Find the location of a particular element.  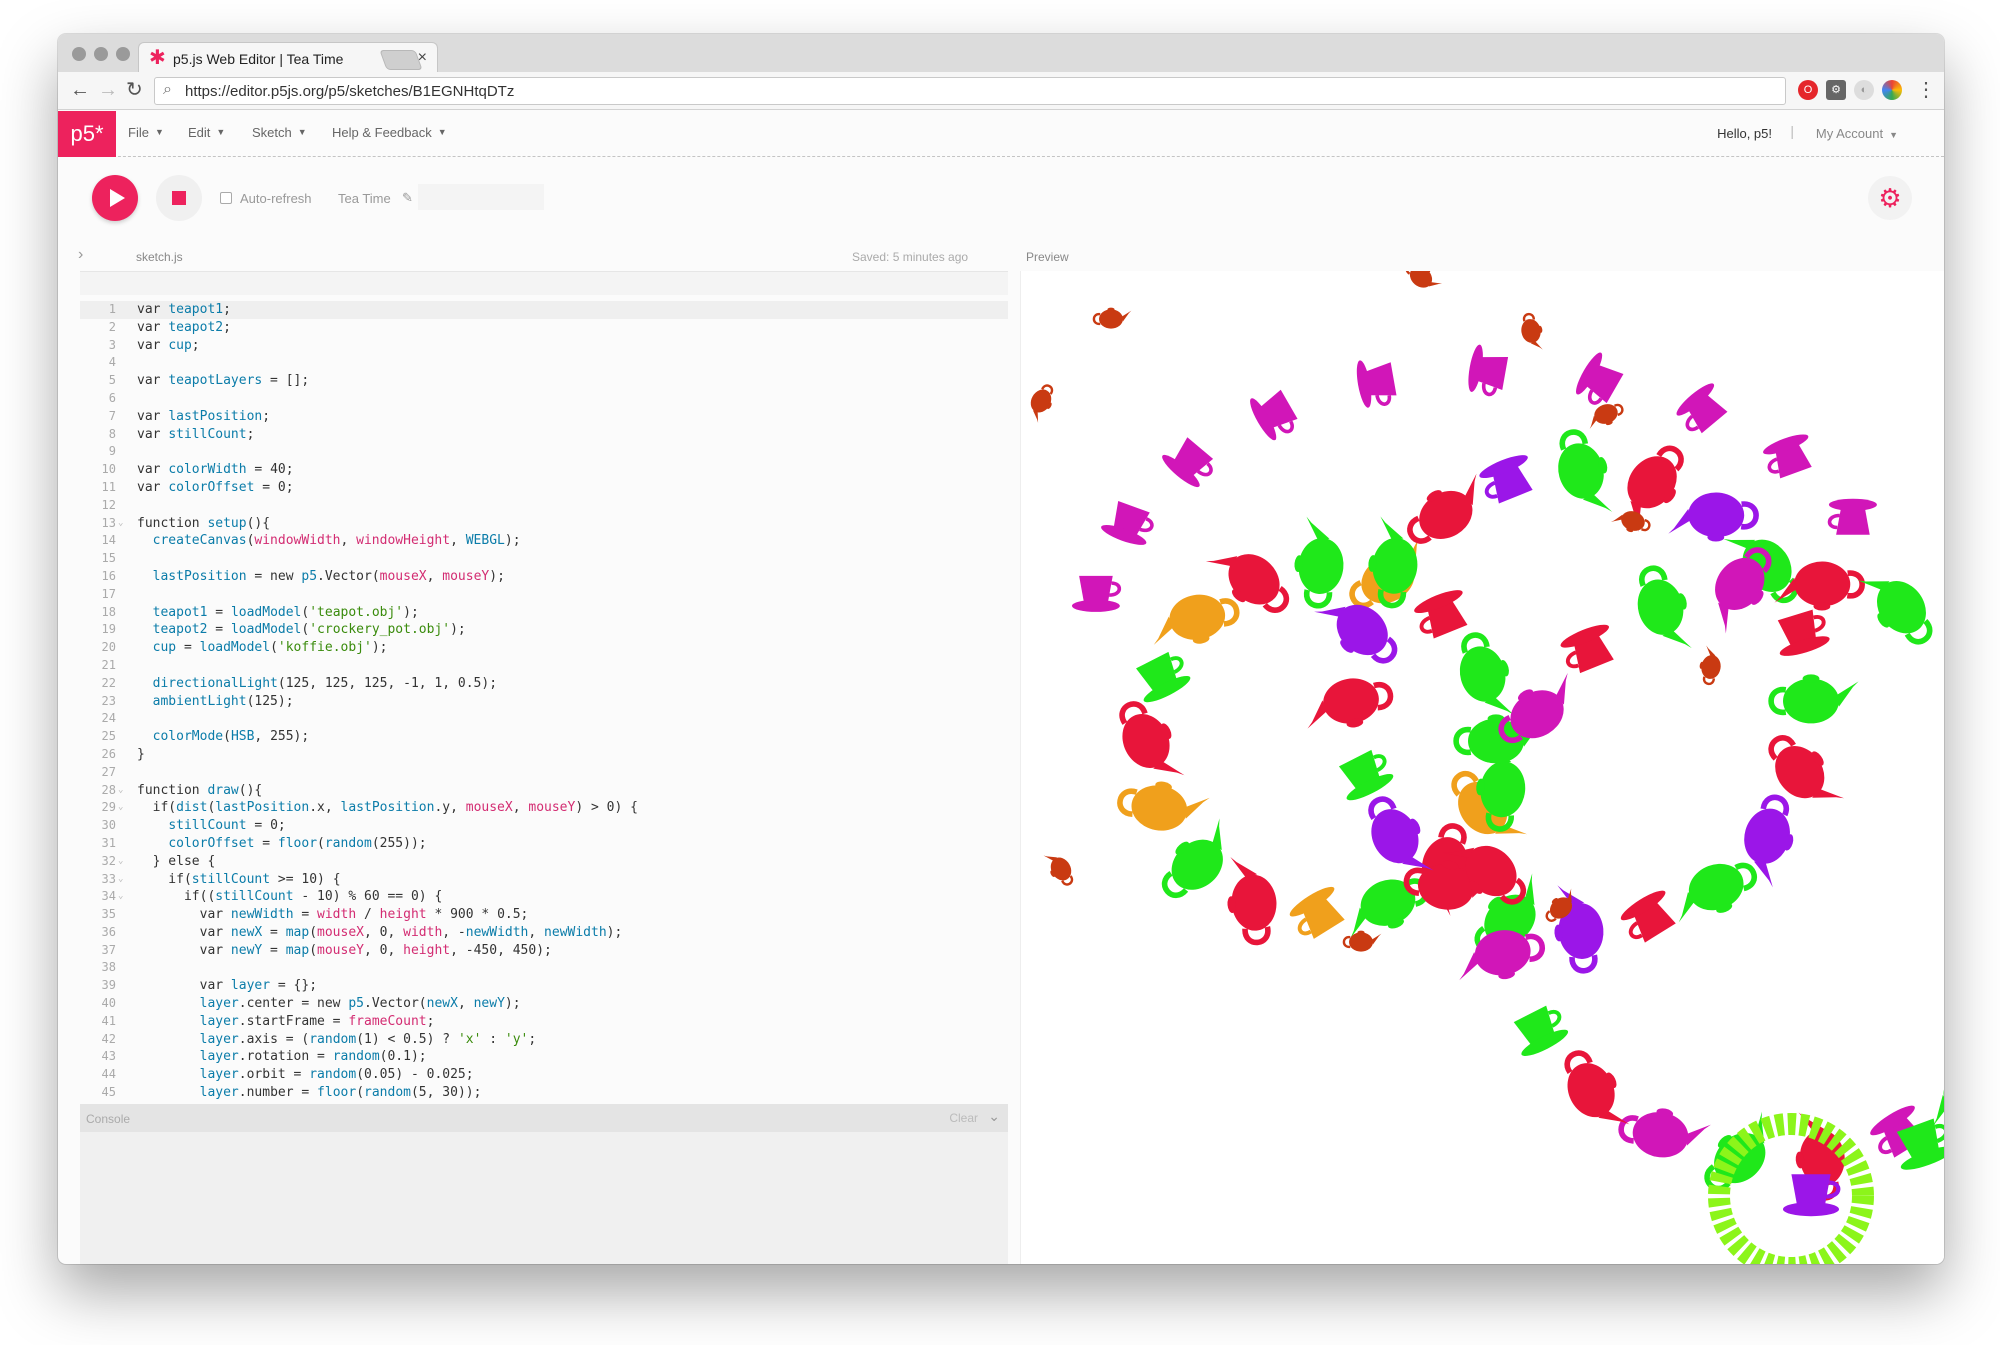

line-number: 42 is located at coordinates (98, 1040).